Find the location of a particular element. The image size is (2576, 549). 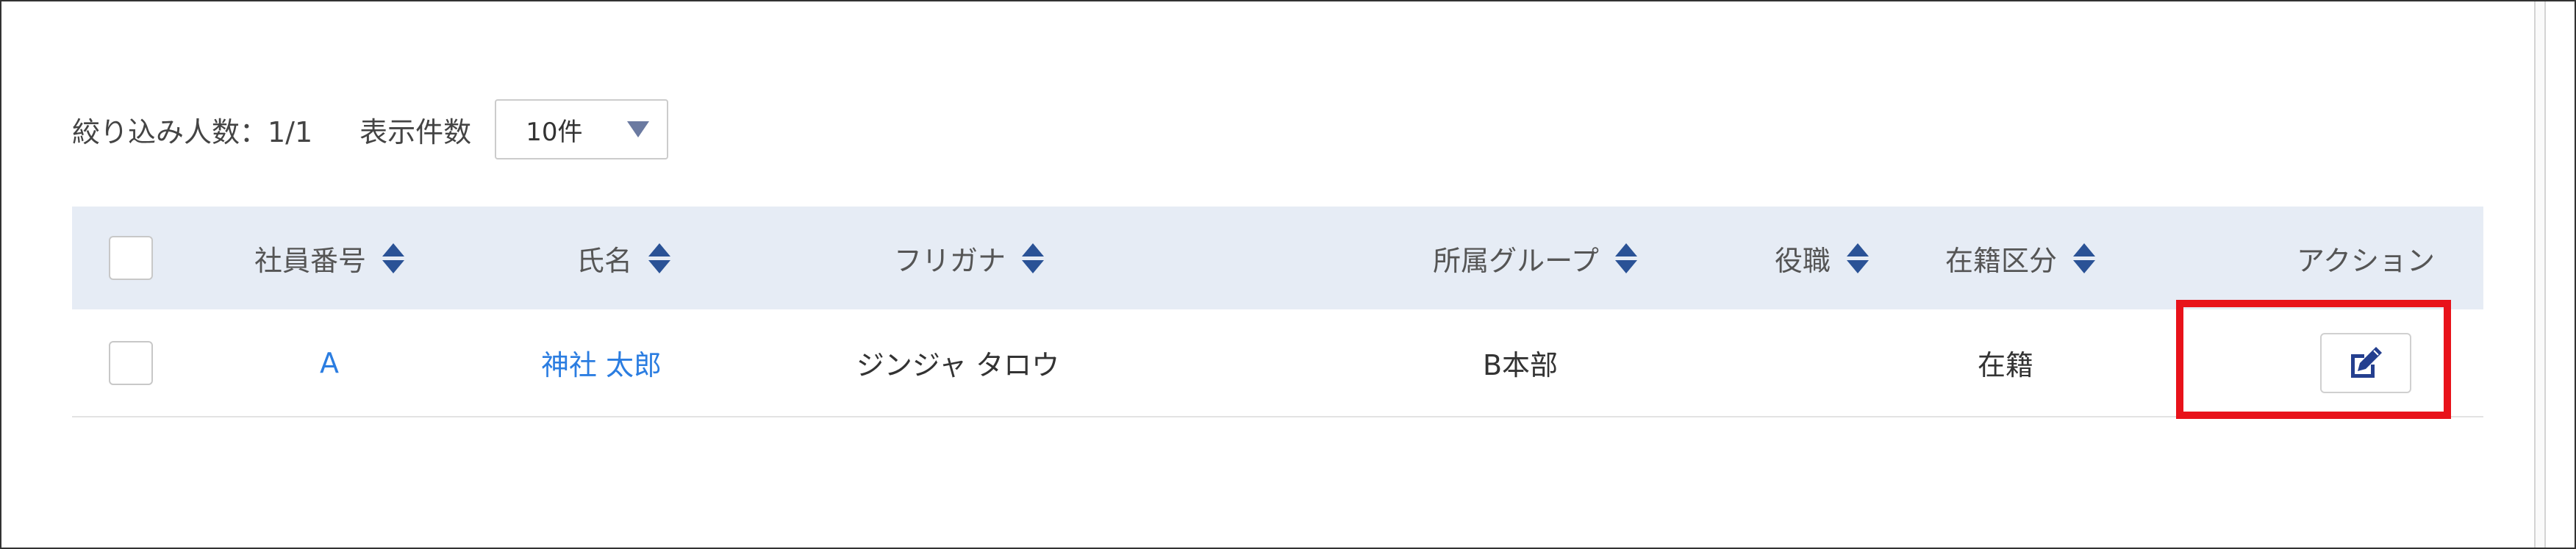

action-highlight-box is located at coordinates (2313, 359).